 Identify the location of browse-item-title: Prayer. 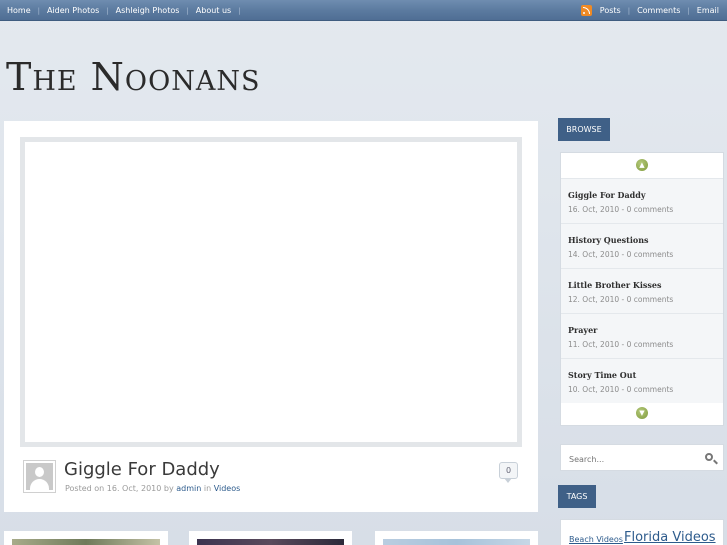
(582, 330).